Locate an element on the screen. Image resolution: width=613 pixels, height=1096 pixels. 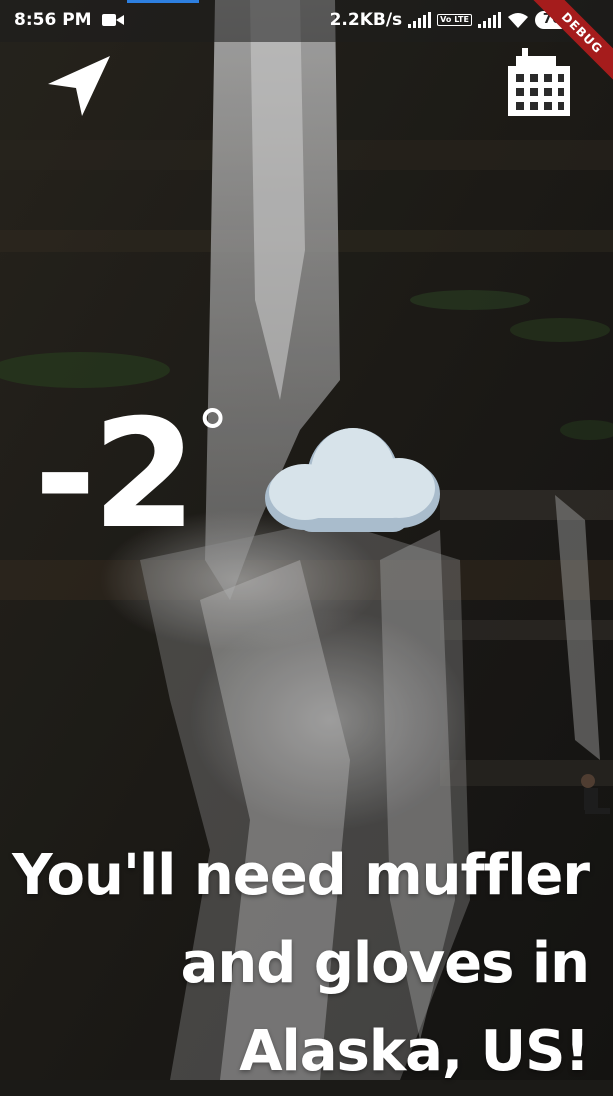
status-left: 8:56 PM is located at coordinates (69, 20).